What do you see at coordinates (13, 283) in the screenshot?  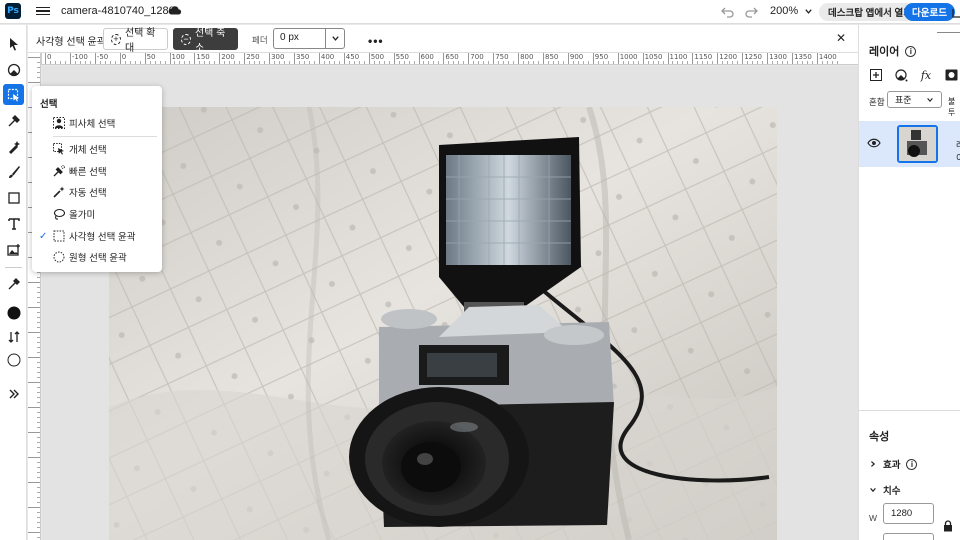 I see `eyedropper-icon` at bounding box center [13, 283].